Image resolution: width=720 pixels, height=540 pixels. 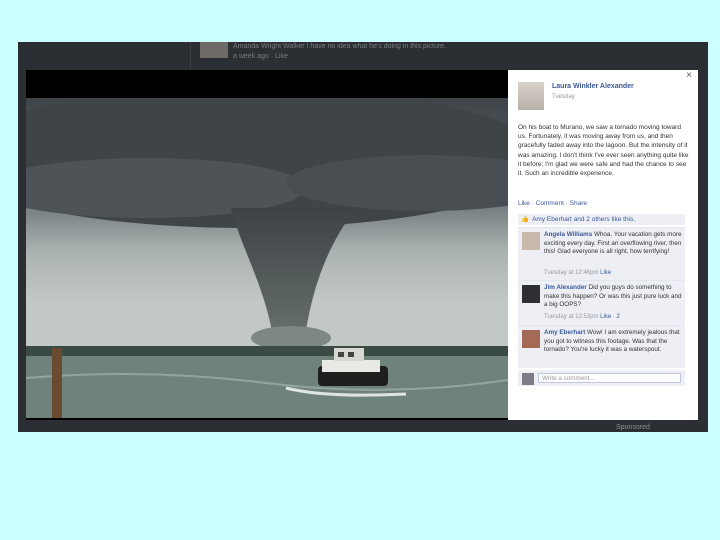 What do you see at coordinates (260, 56) in the screenshot?
I see `feed-line-2: a week ago · Like` at bounding box center [260, 56].